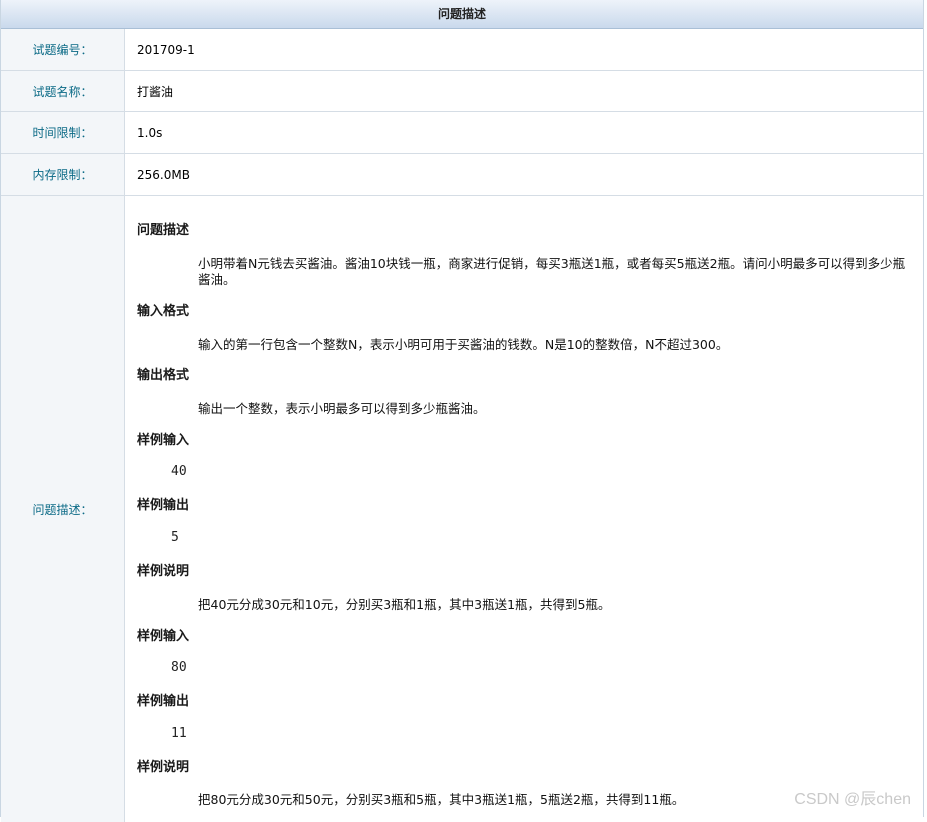 The image size is (927, 822). Describe the element at coordinates (163, 230) in the screenshot. I see `section-title: 问题描述` at that location.